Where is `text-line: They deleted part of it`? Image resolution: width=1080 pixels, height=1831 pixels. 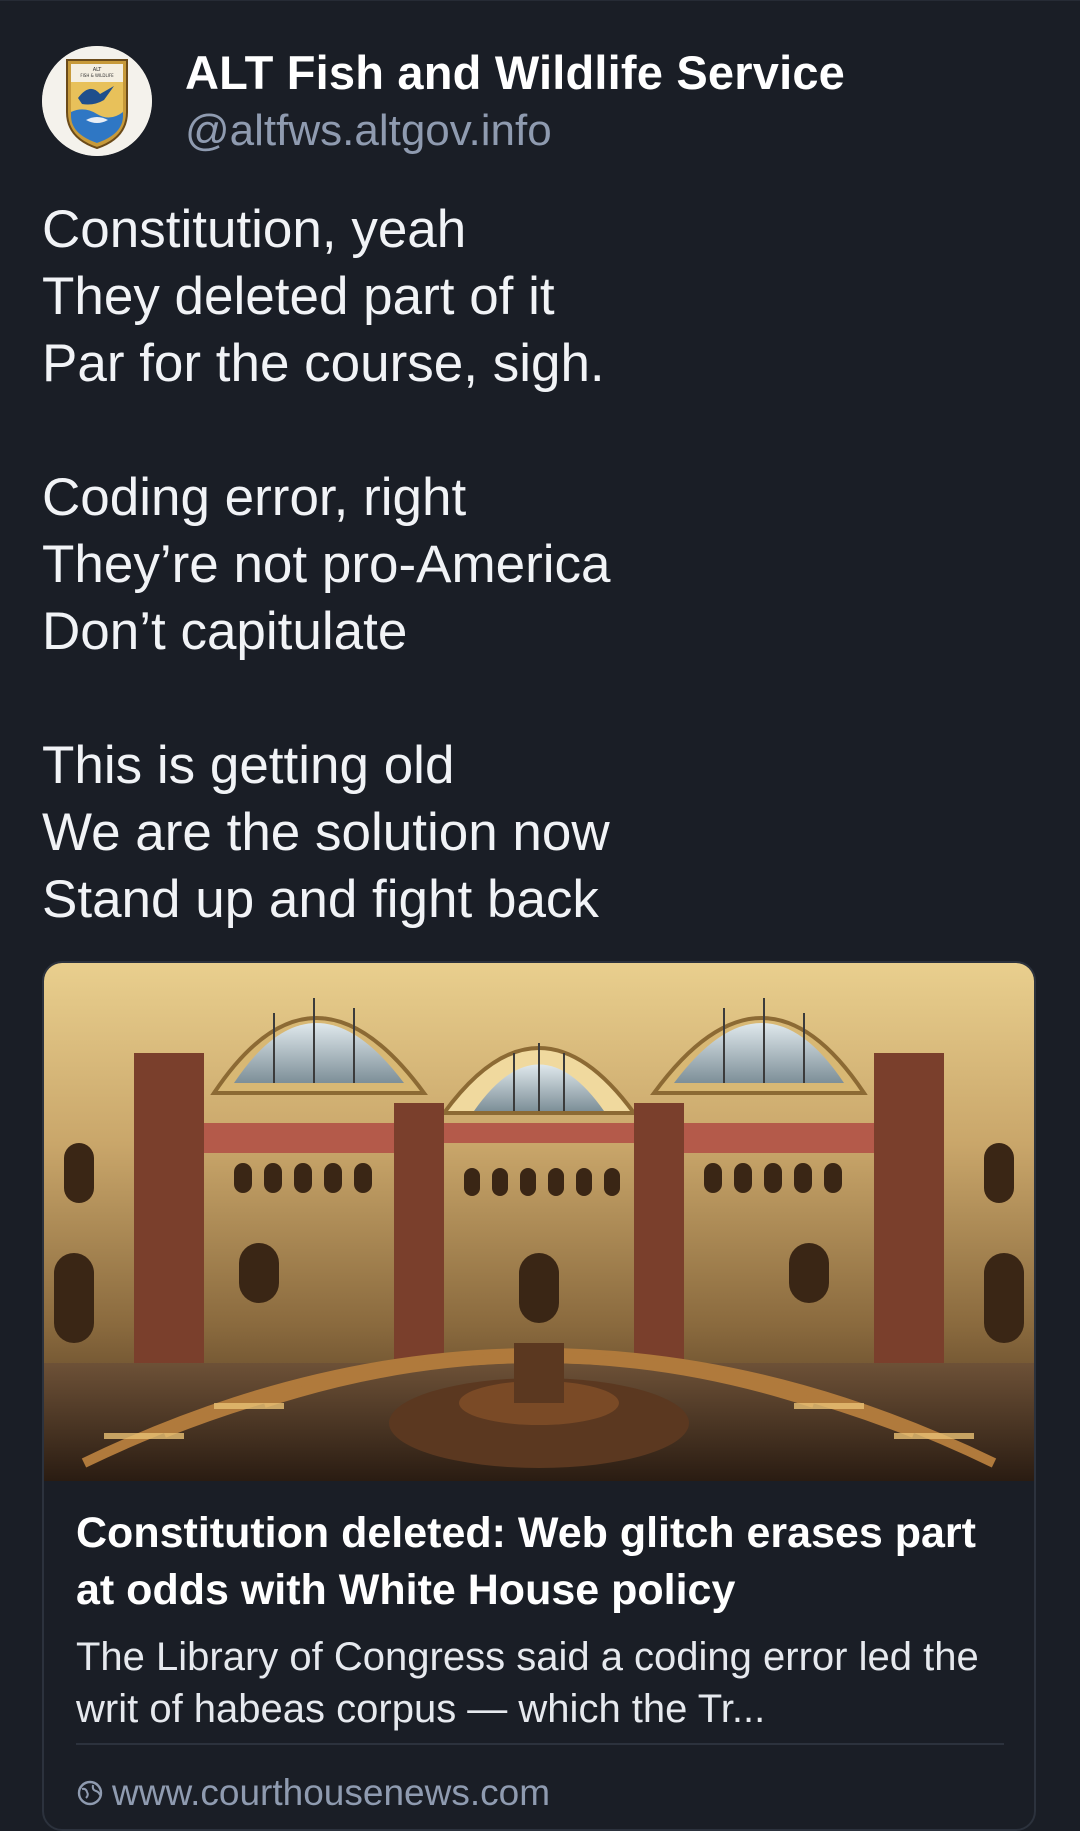
text-line: They deleted part of it is located at coordinates (298, 296).